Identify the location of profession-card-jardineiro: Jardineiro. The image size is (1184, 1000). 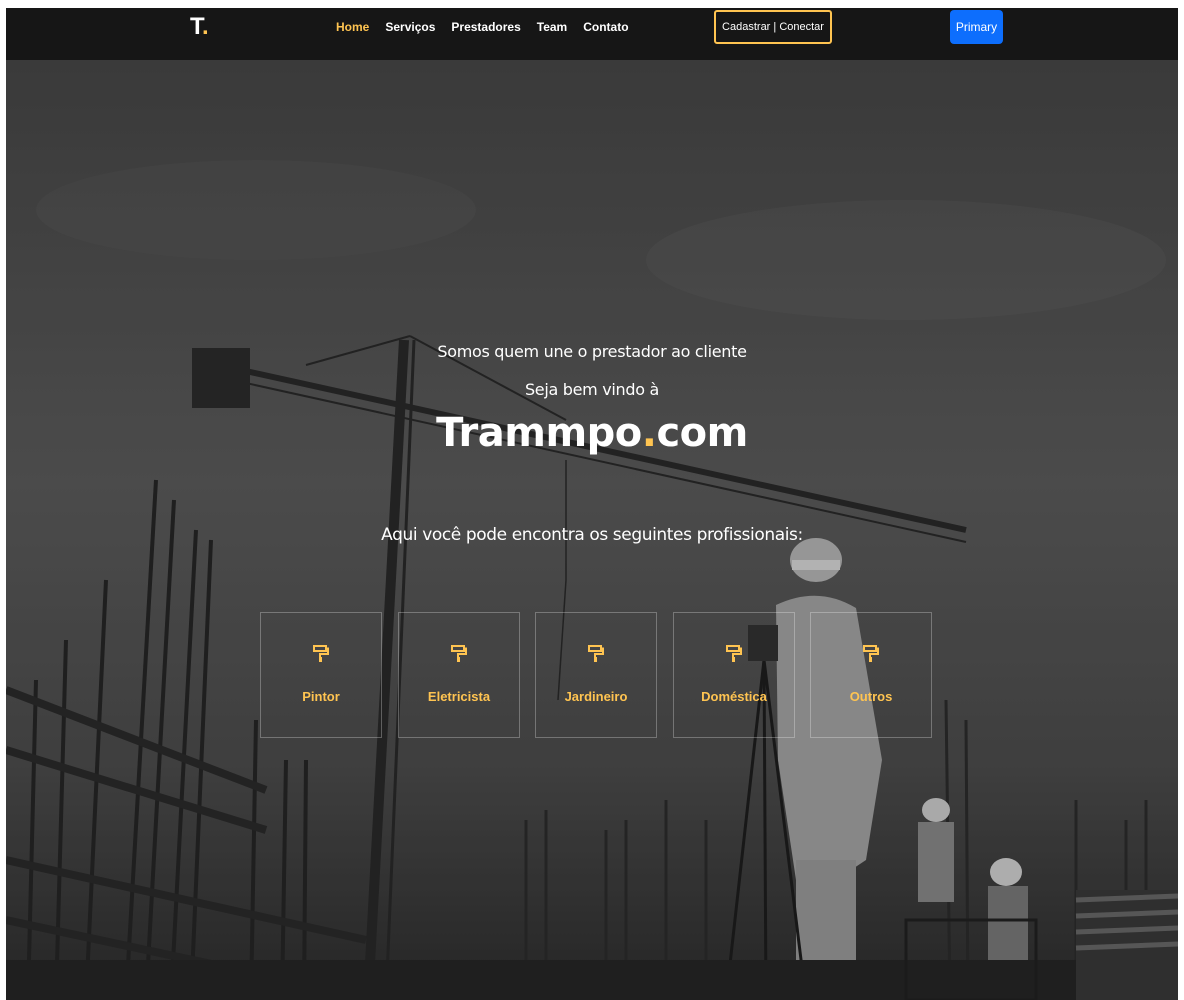
(596, 675).